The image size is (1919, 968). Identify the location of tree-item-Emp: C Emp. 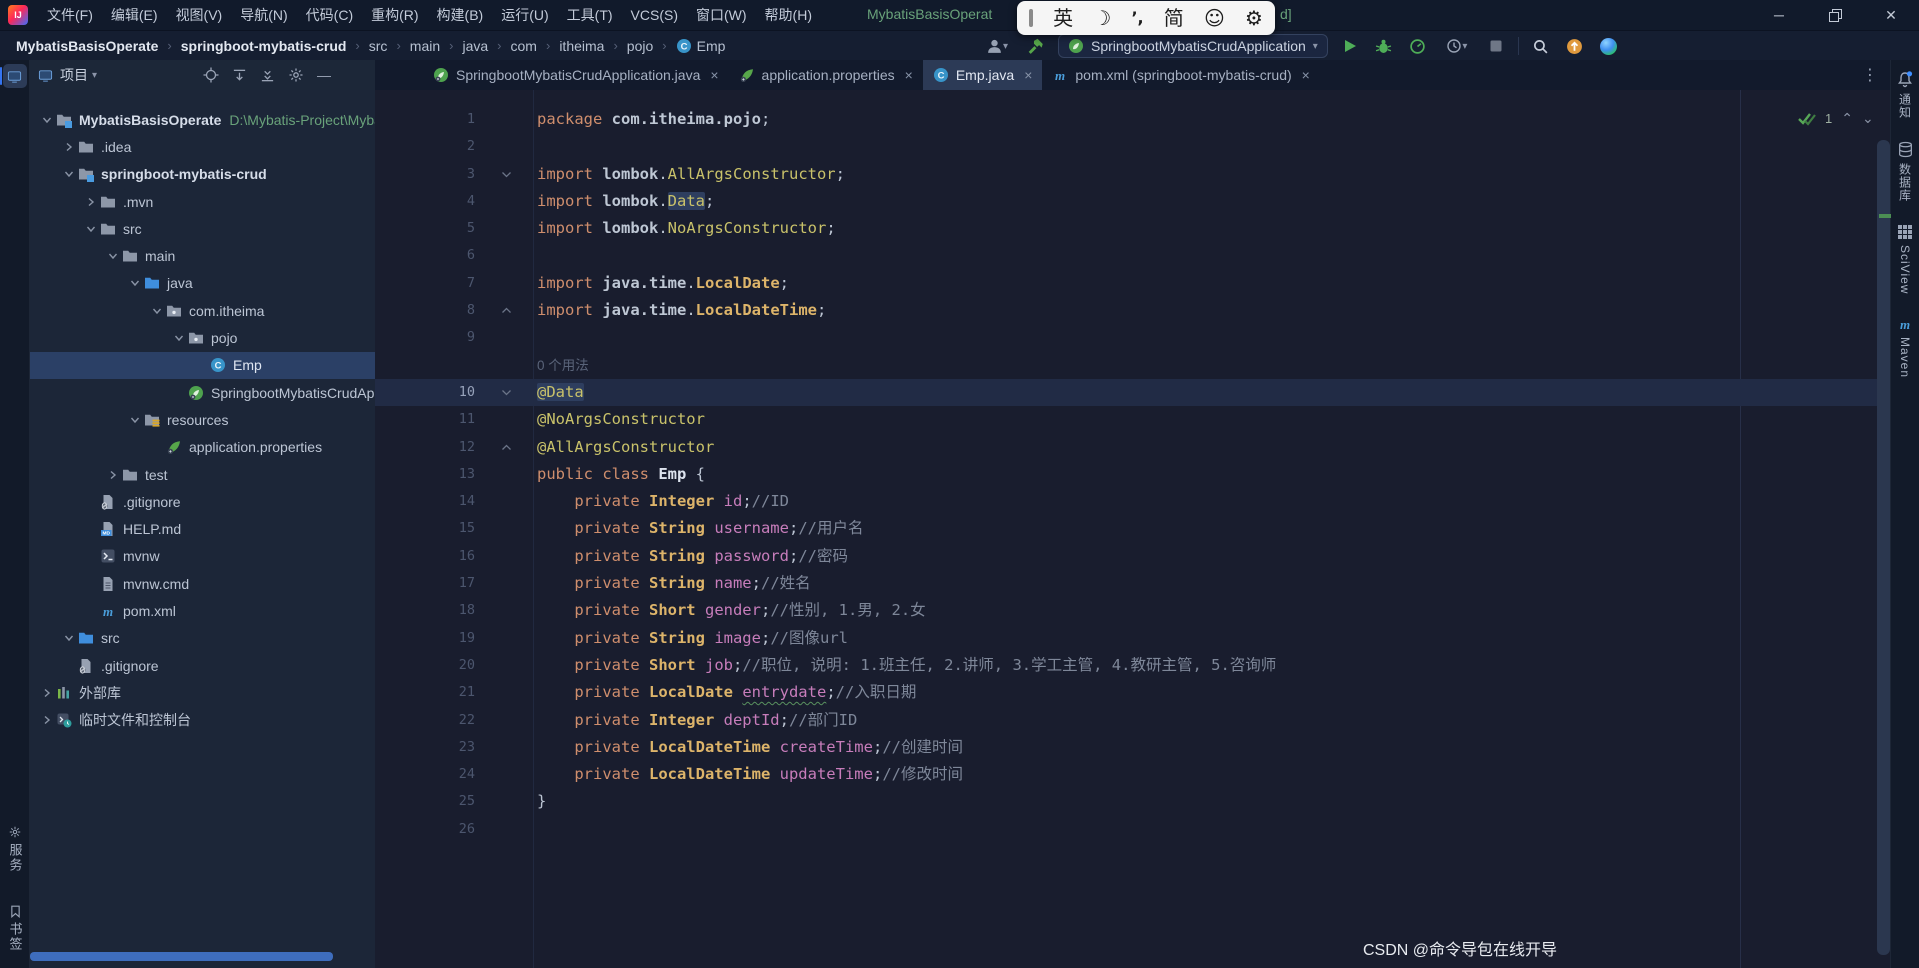
(202, 365).